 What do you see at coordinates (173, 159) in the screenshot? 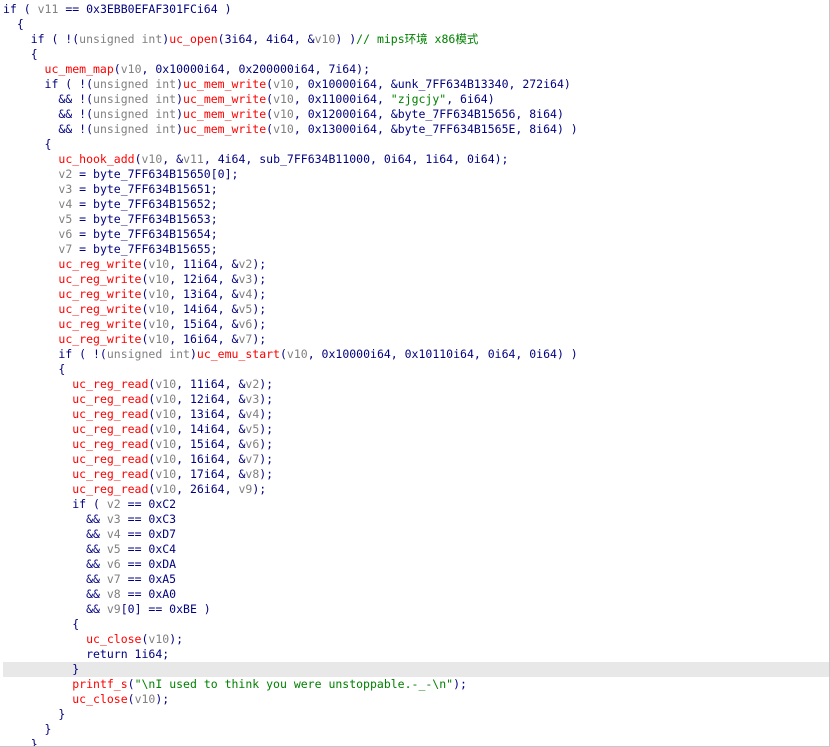
I see `code-text: , &` at bounding box center [173, 159].